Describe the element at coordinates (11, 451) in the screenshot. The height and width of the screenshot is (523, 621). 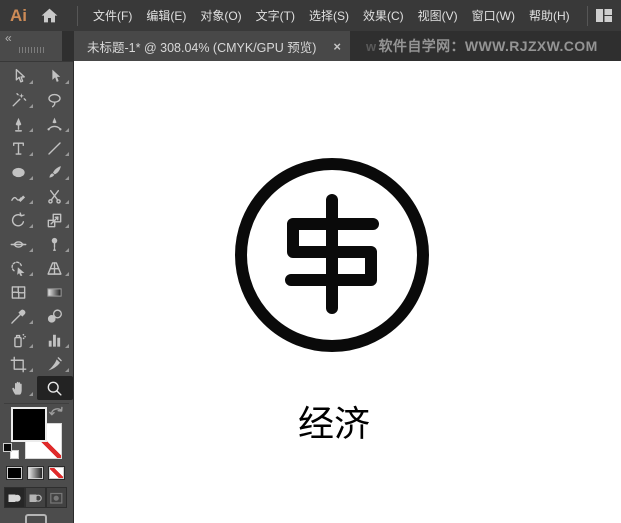
I see `default-fill-stroke-button` at that location.